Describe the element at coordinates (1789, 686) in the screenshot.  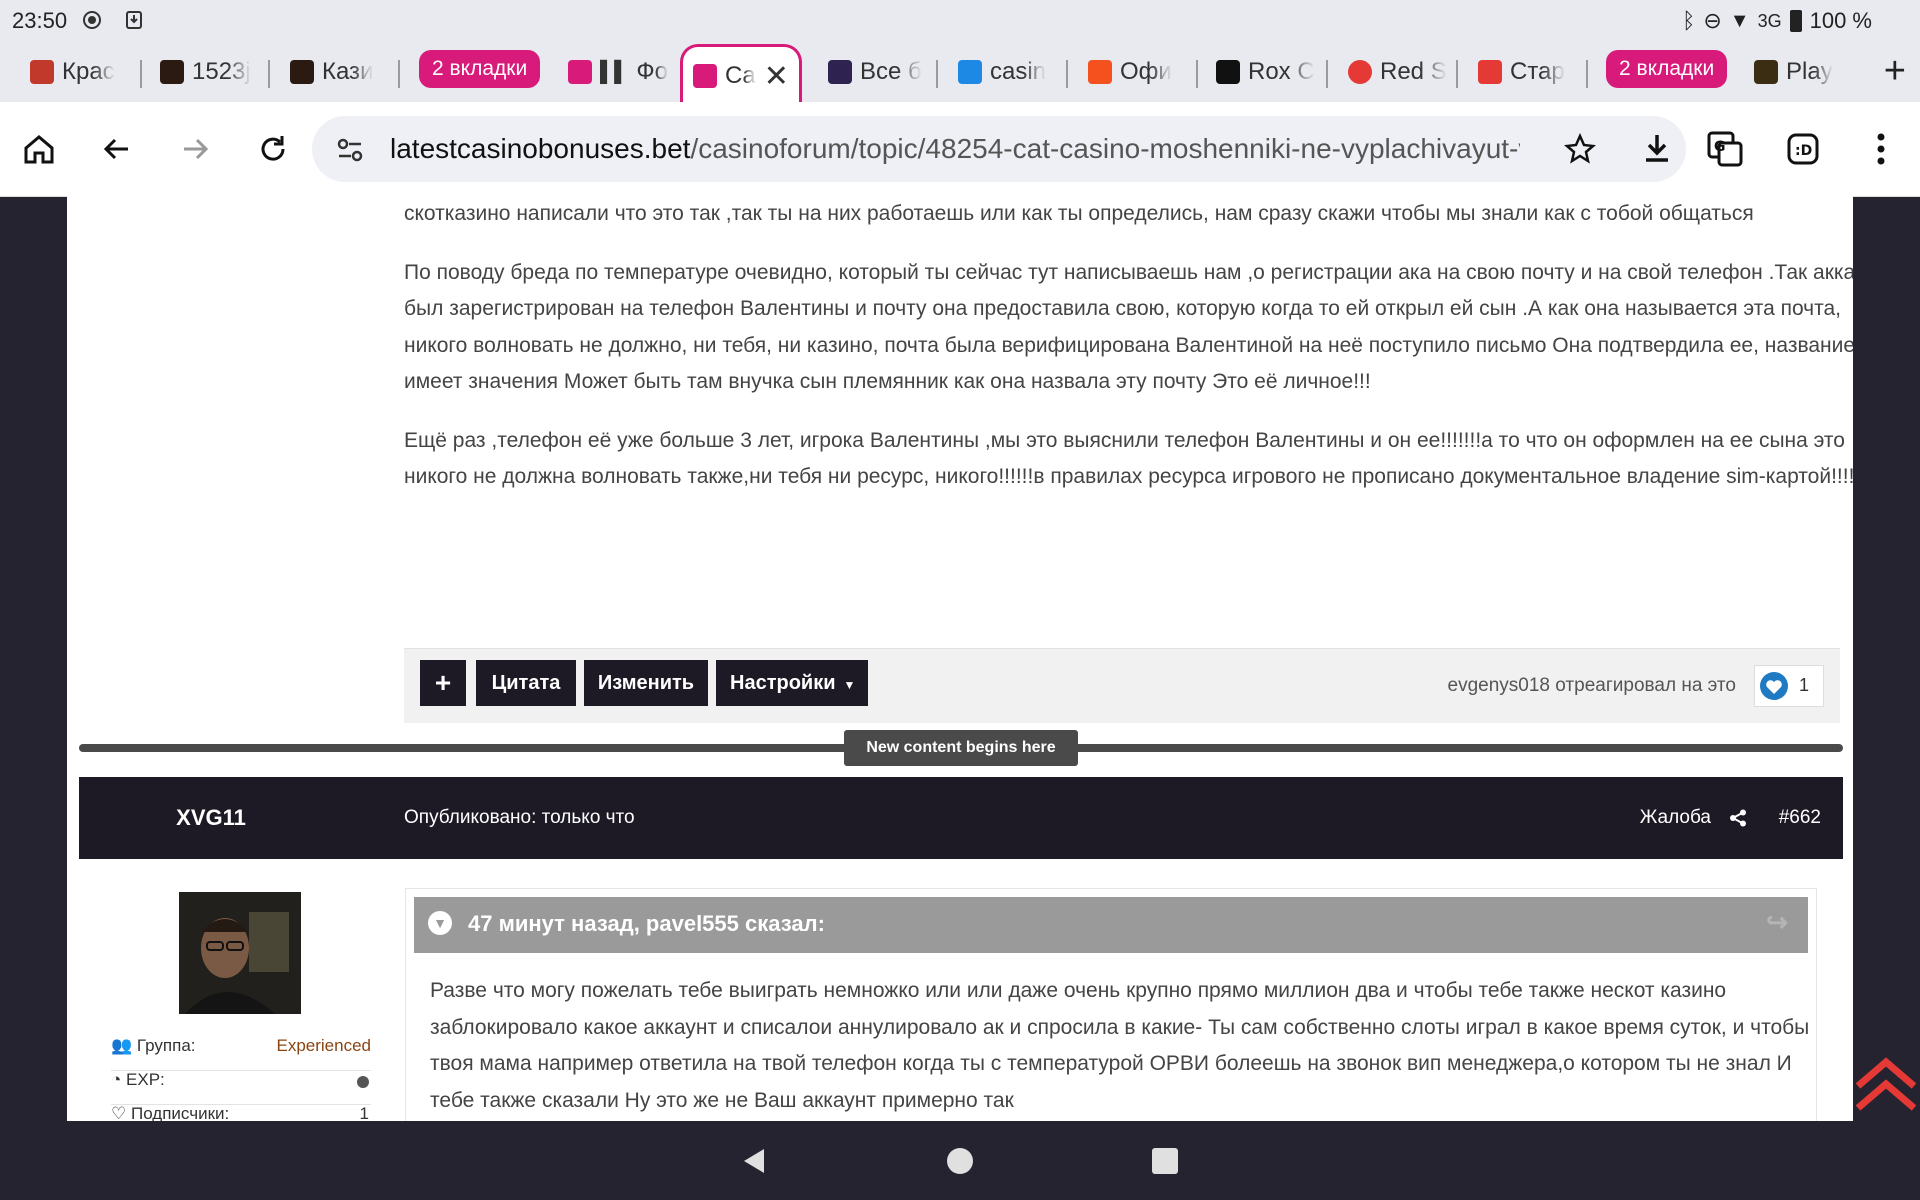
I see `reaction-button: 1` at that location.